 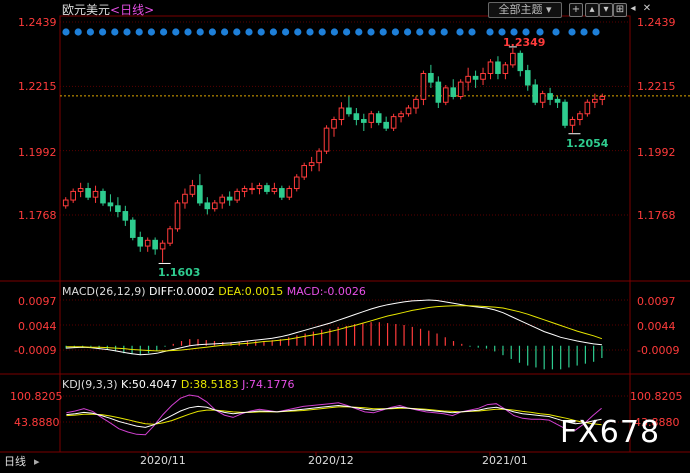 I want to click on macd-axis-right-3: -0.0009, so click(x=658, y=350).